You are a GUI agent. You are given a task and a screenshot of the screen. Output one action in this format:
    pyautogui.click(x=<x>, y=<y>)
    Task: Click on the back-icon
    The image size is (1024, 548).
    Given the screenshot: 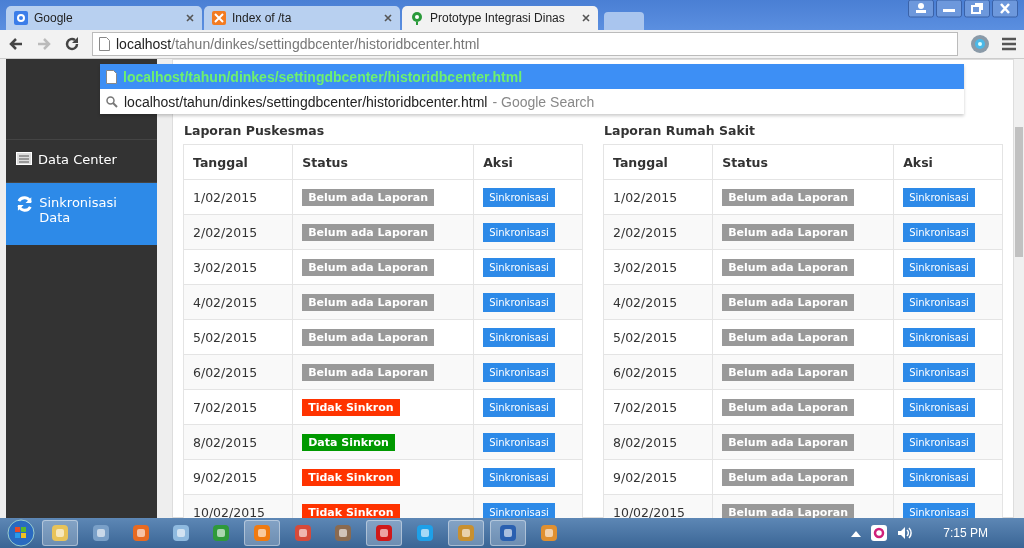 What is the action you would take?
    pyautogui.click(x=16, y=44)
    